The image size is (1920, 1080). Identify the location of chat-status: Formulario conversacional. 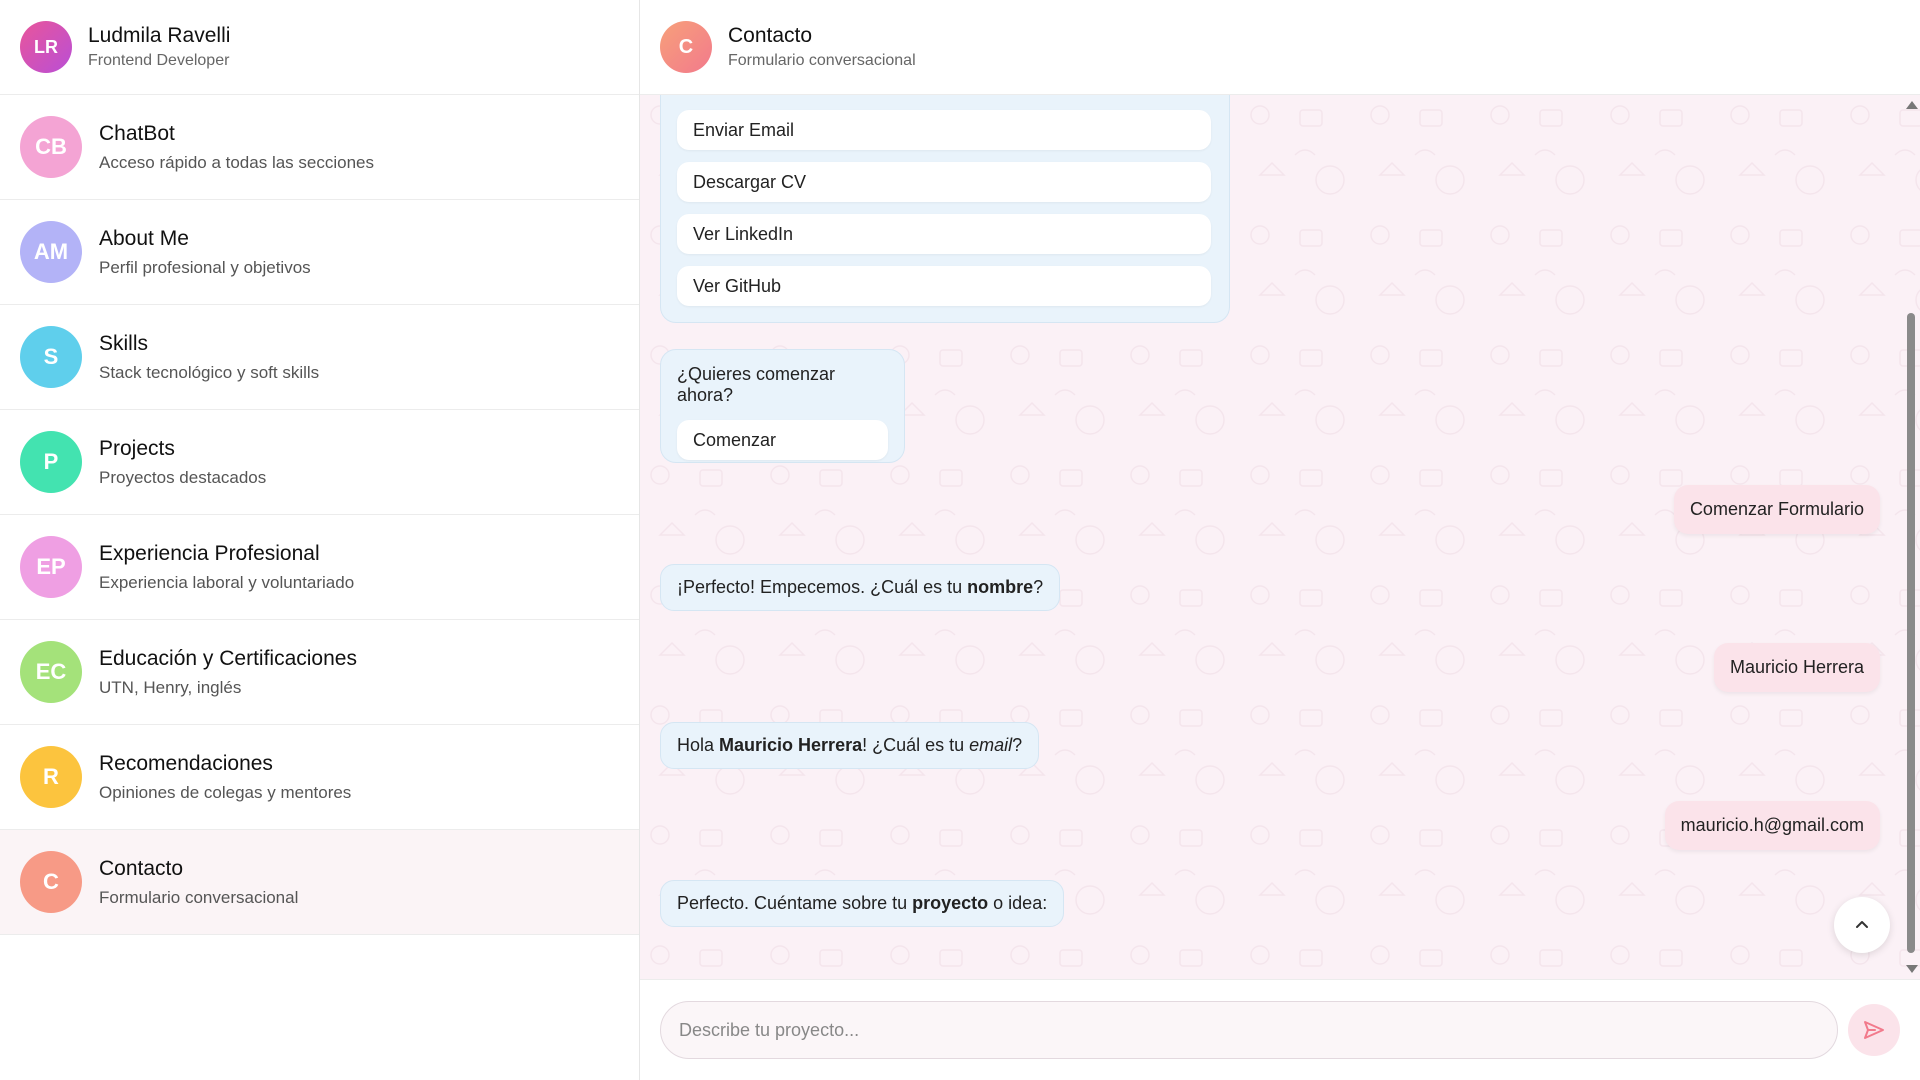
(822, 60).